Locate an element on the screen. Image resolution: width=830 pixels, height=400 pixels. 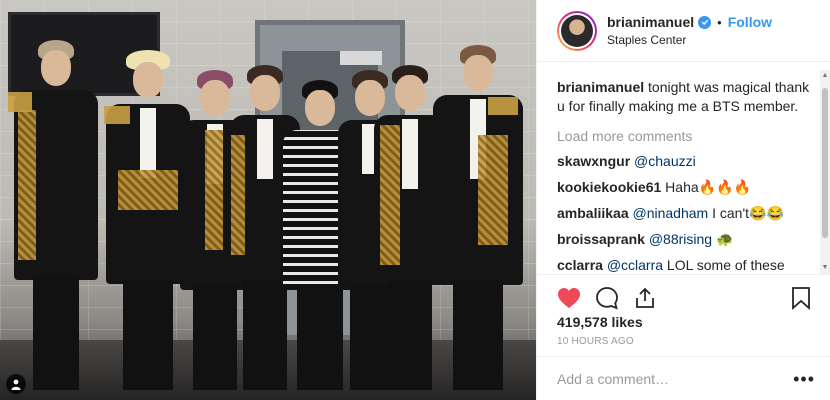
comment-username: cclarra is located at coordinates (580, 264).